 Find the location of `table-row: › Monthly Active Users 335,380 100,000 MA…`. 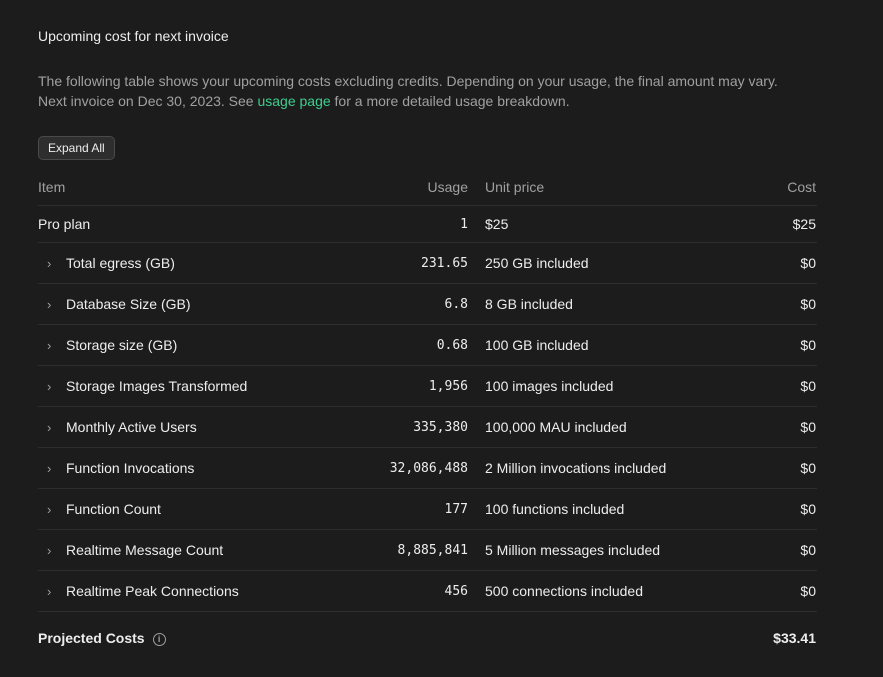

table-row: › Monthly Active Users 335,380 100,000 MA… is located at coordinates (427, 427).